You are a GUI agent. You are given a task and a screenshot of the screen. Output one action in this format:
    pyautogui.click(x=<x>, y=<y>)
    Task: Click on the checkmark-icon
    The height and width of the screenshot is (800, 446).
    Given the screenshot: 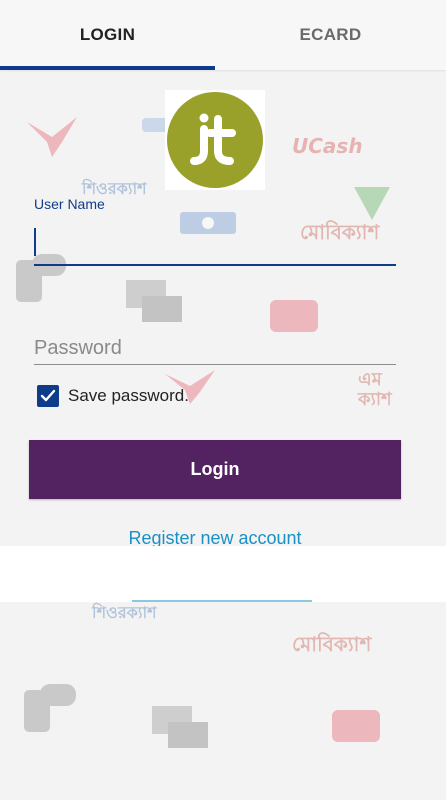 What is the action you would take?
    pyautogui.click(x=48, y=395)
    